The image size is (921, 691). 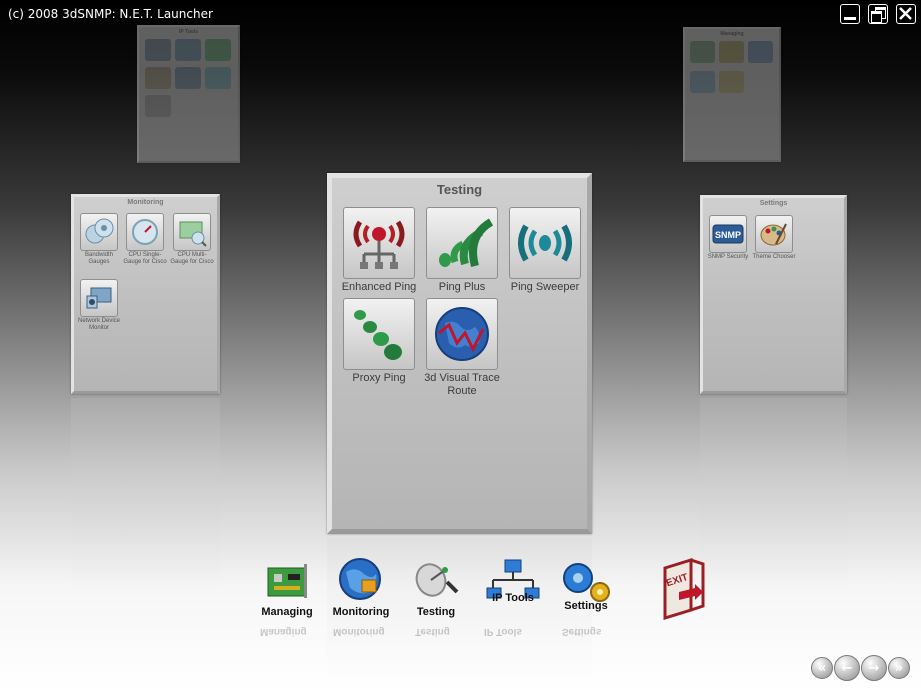 I want to click on bandwidth-gauges-tile: Bandwidth Gauges, so click(x=99, y=239).